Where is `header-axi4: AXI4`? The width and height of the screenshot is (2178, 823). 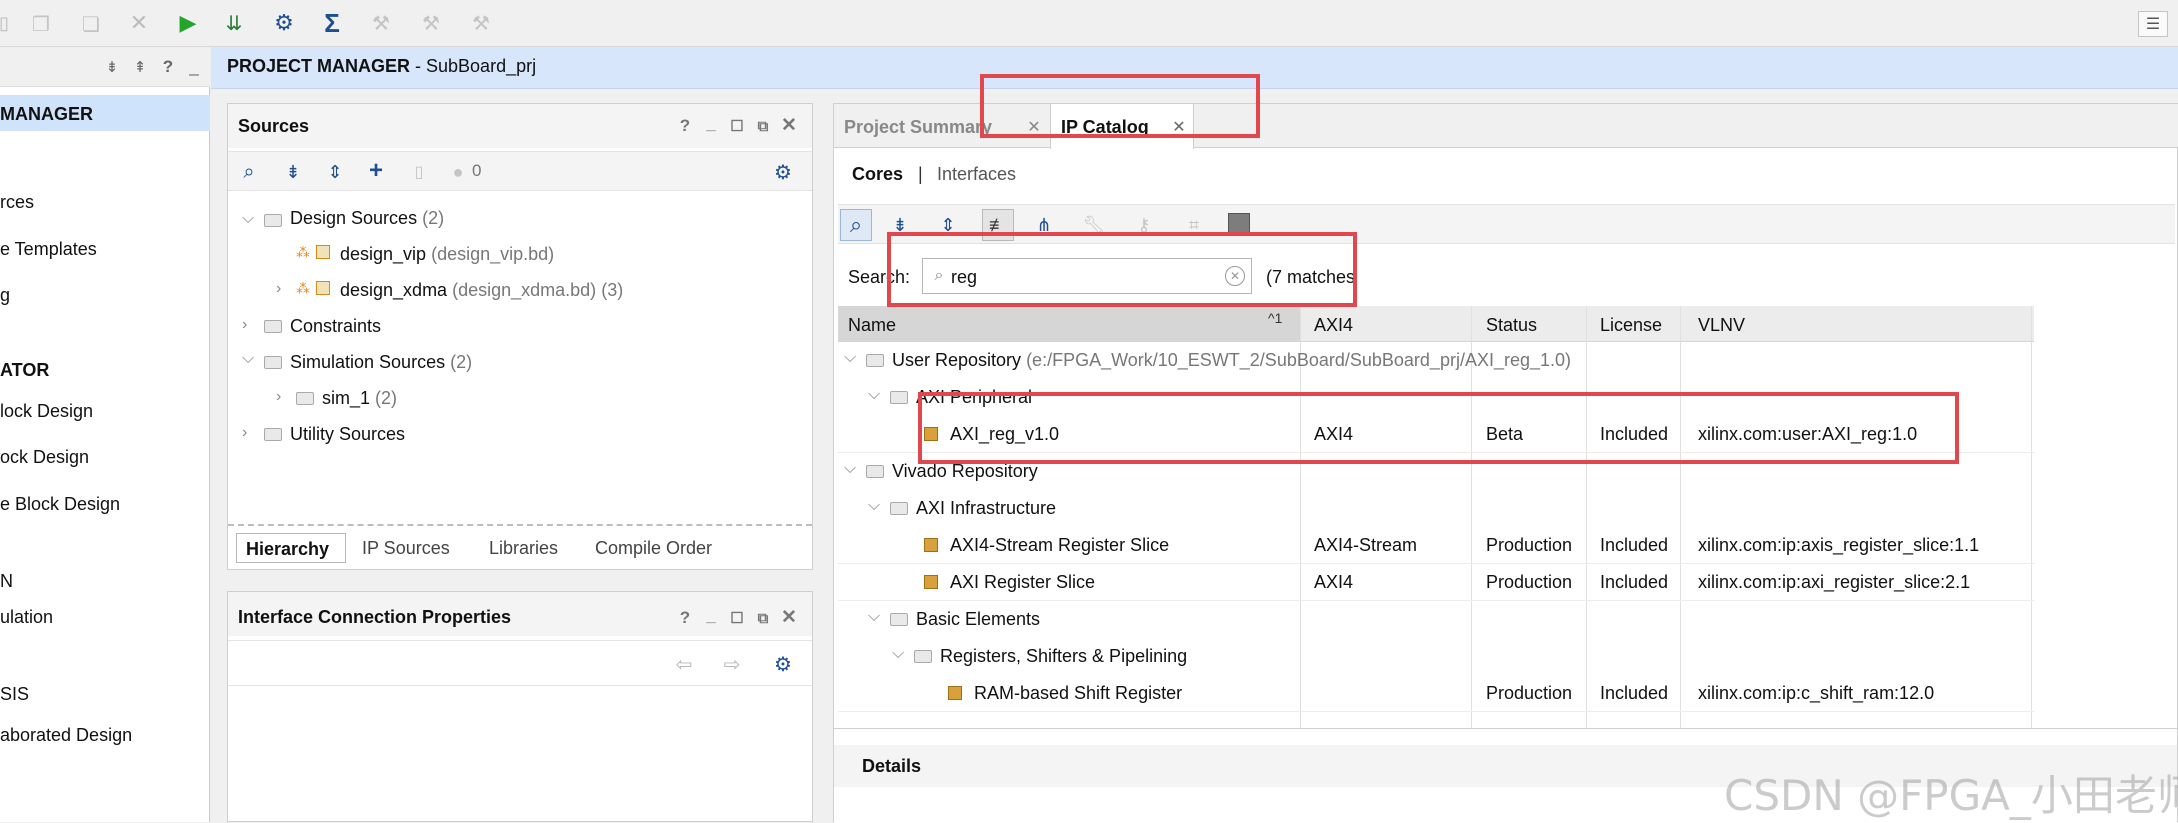 header-axi4: AXI4 is located at coordinates (1333, 325).